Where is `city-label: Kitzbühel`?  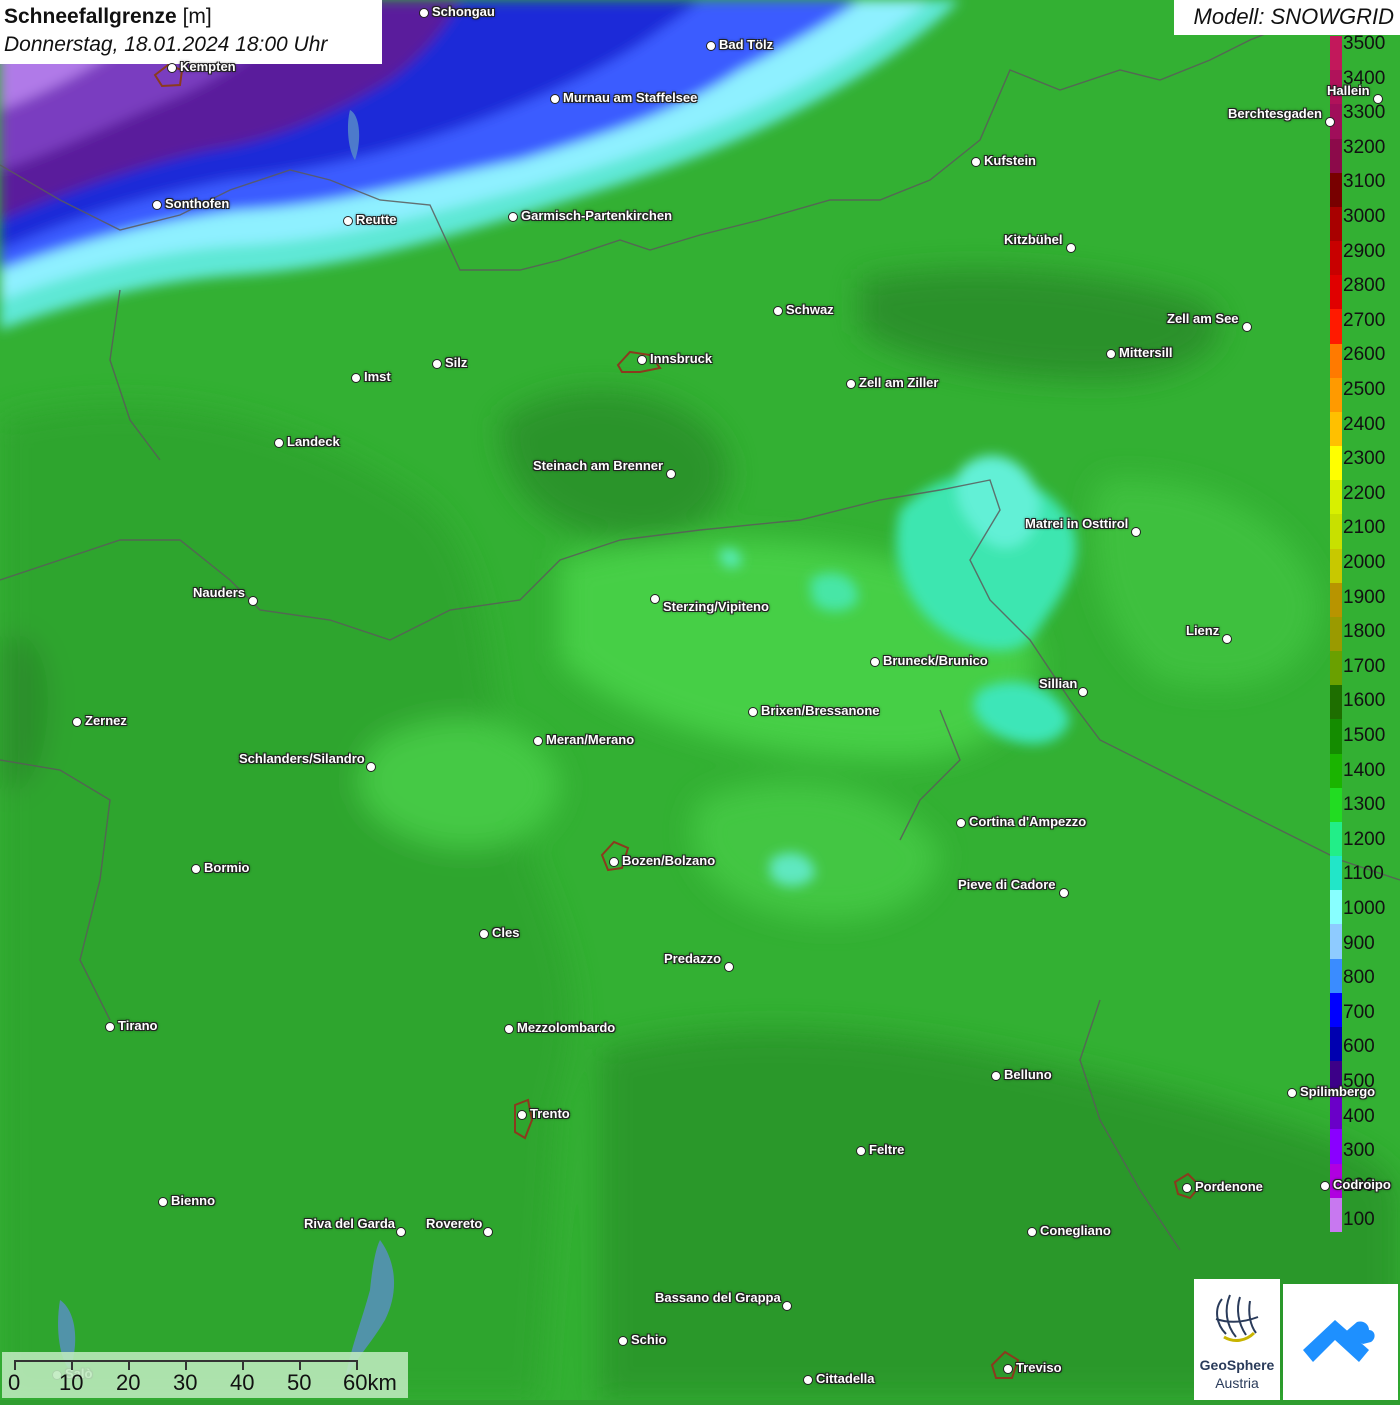 city-label: Kitzbühel is located at coordinates (1033, 239).